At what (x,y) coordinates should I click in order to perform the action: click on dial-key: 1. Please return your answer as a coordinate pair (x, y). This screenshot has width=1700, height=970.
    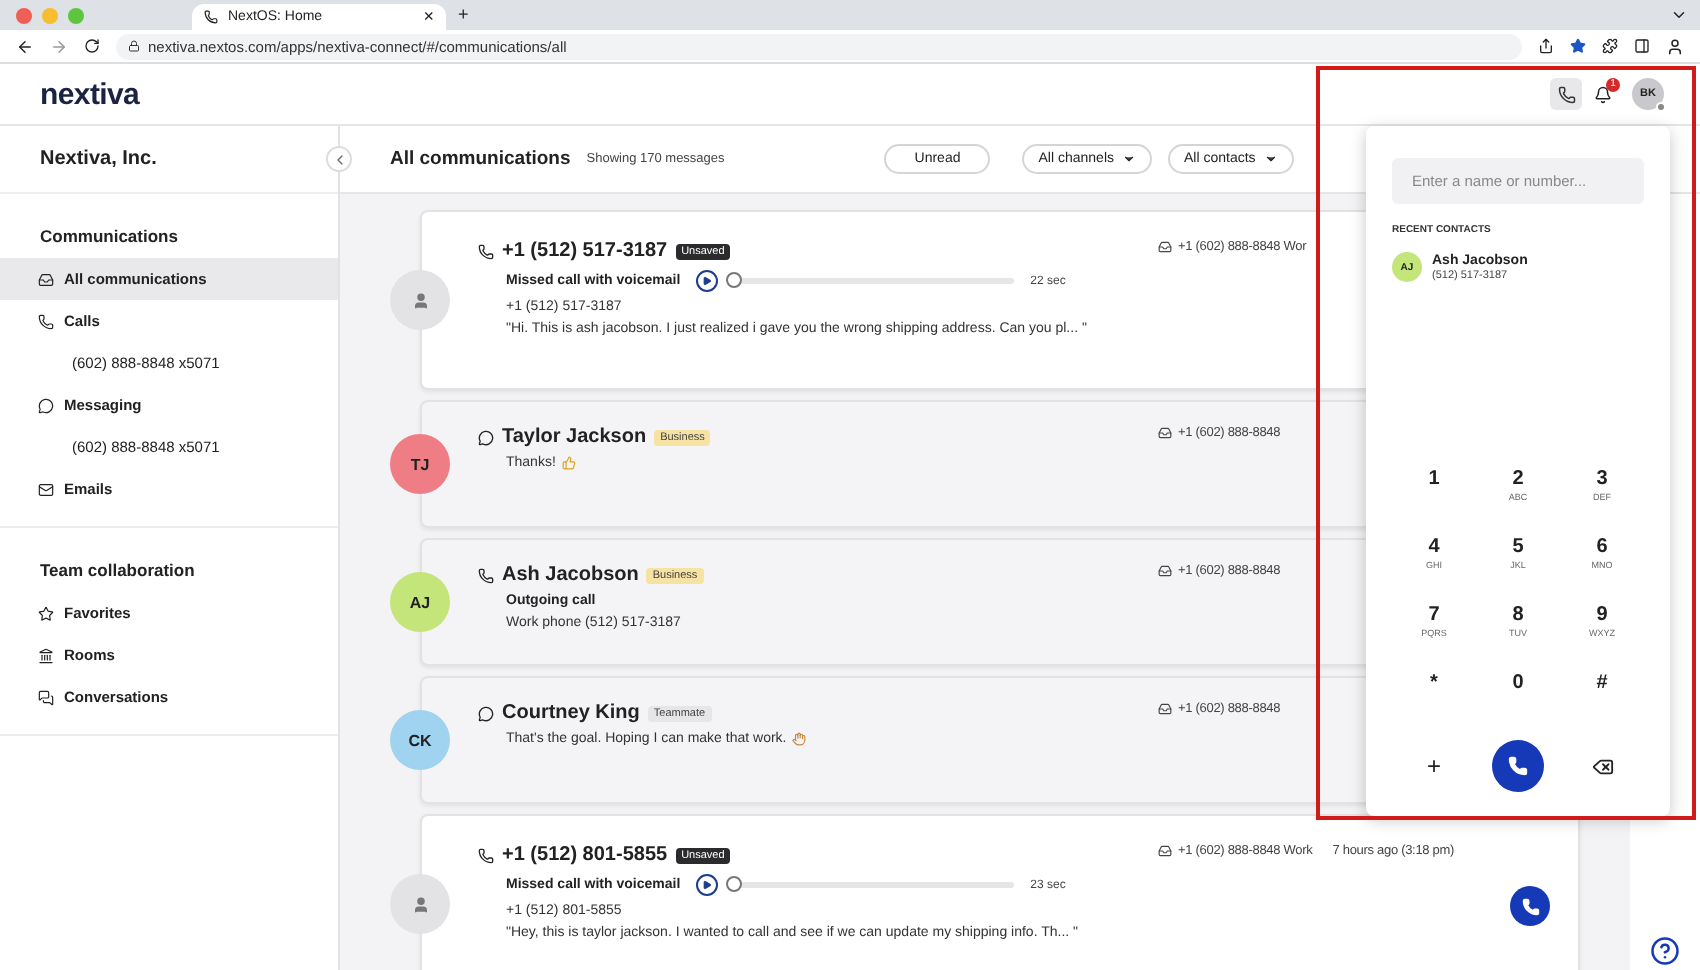
    Looking at the image, I should click on (1434, 492).